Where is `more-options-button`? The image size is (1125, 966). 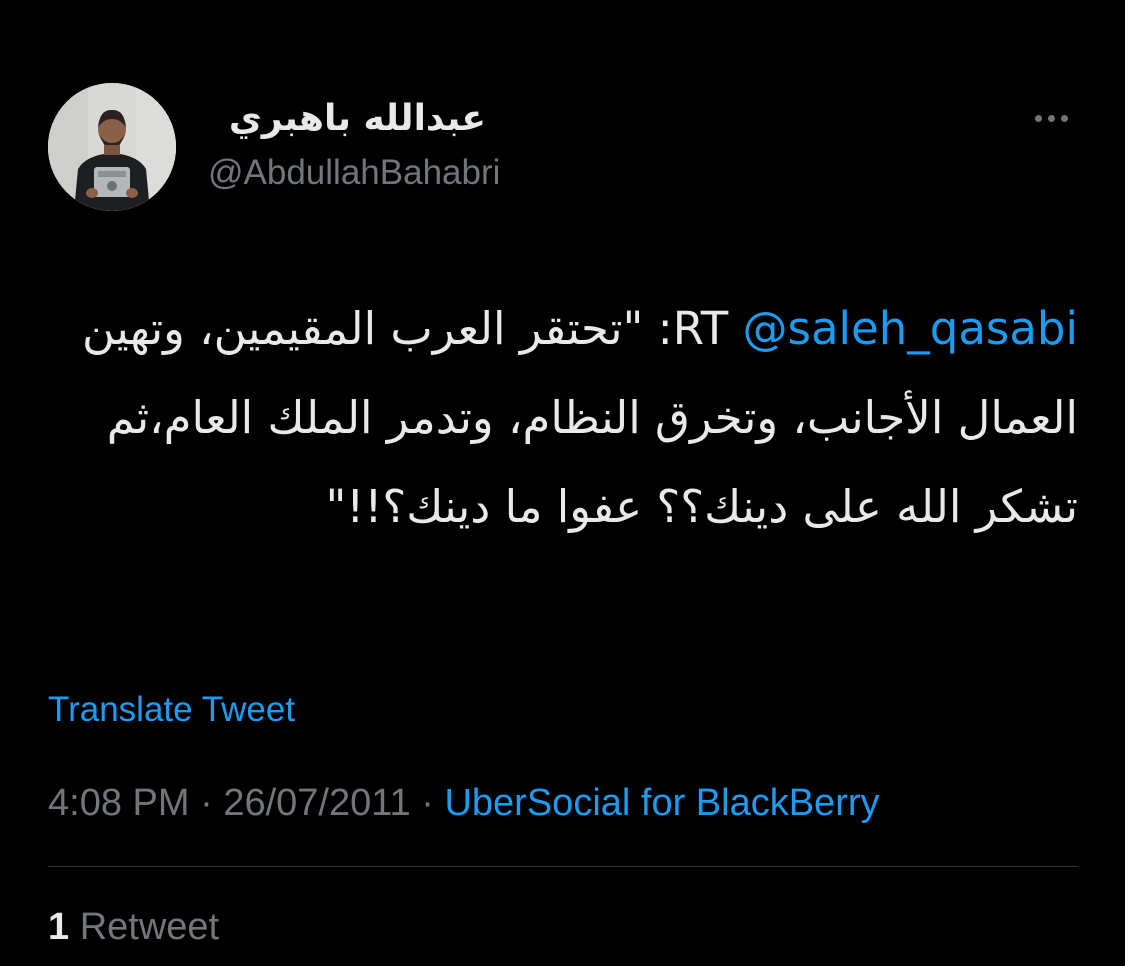
more-options-button is located at coordinates (1051, 118).